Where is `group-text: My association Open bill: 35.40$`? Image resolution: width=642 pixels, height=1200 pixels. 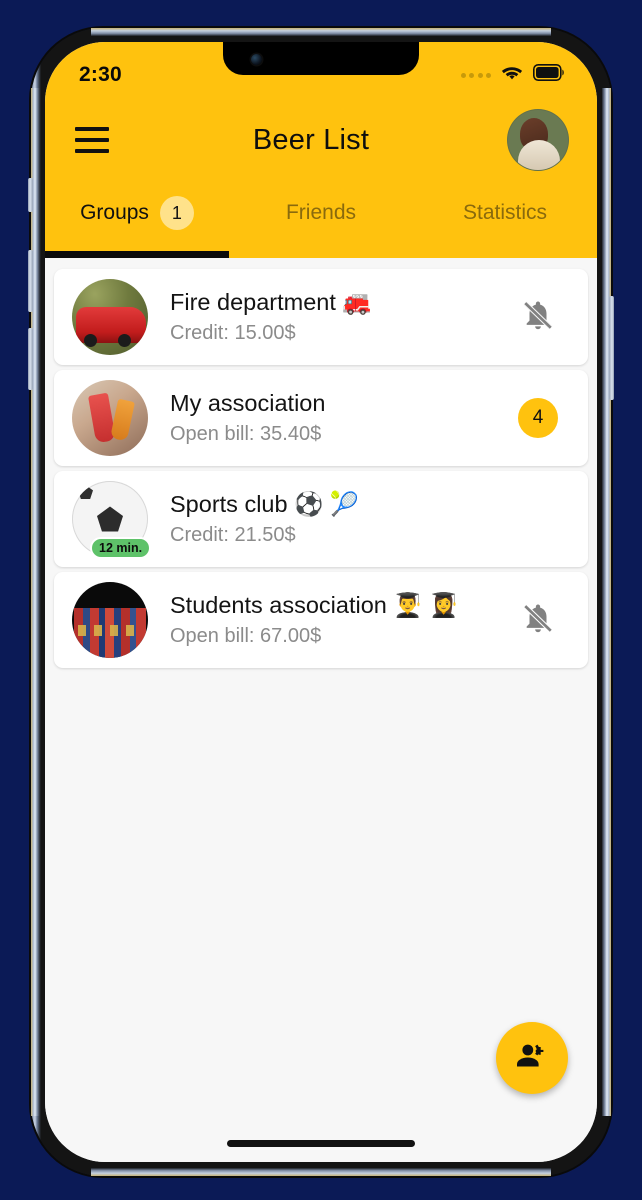 group-text: My association Open bill: 35.40$ is located at coordinates (340, 417).